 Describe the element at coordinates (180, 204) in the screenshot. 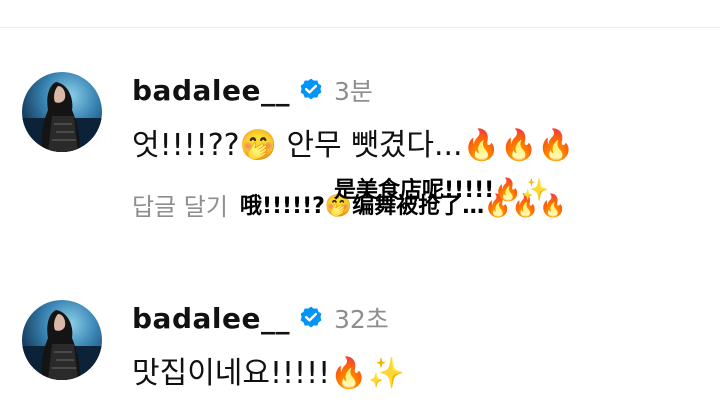

I see `reply-button: 답글 달기` at that location.